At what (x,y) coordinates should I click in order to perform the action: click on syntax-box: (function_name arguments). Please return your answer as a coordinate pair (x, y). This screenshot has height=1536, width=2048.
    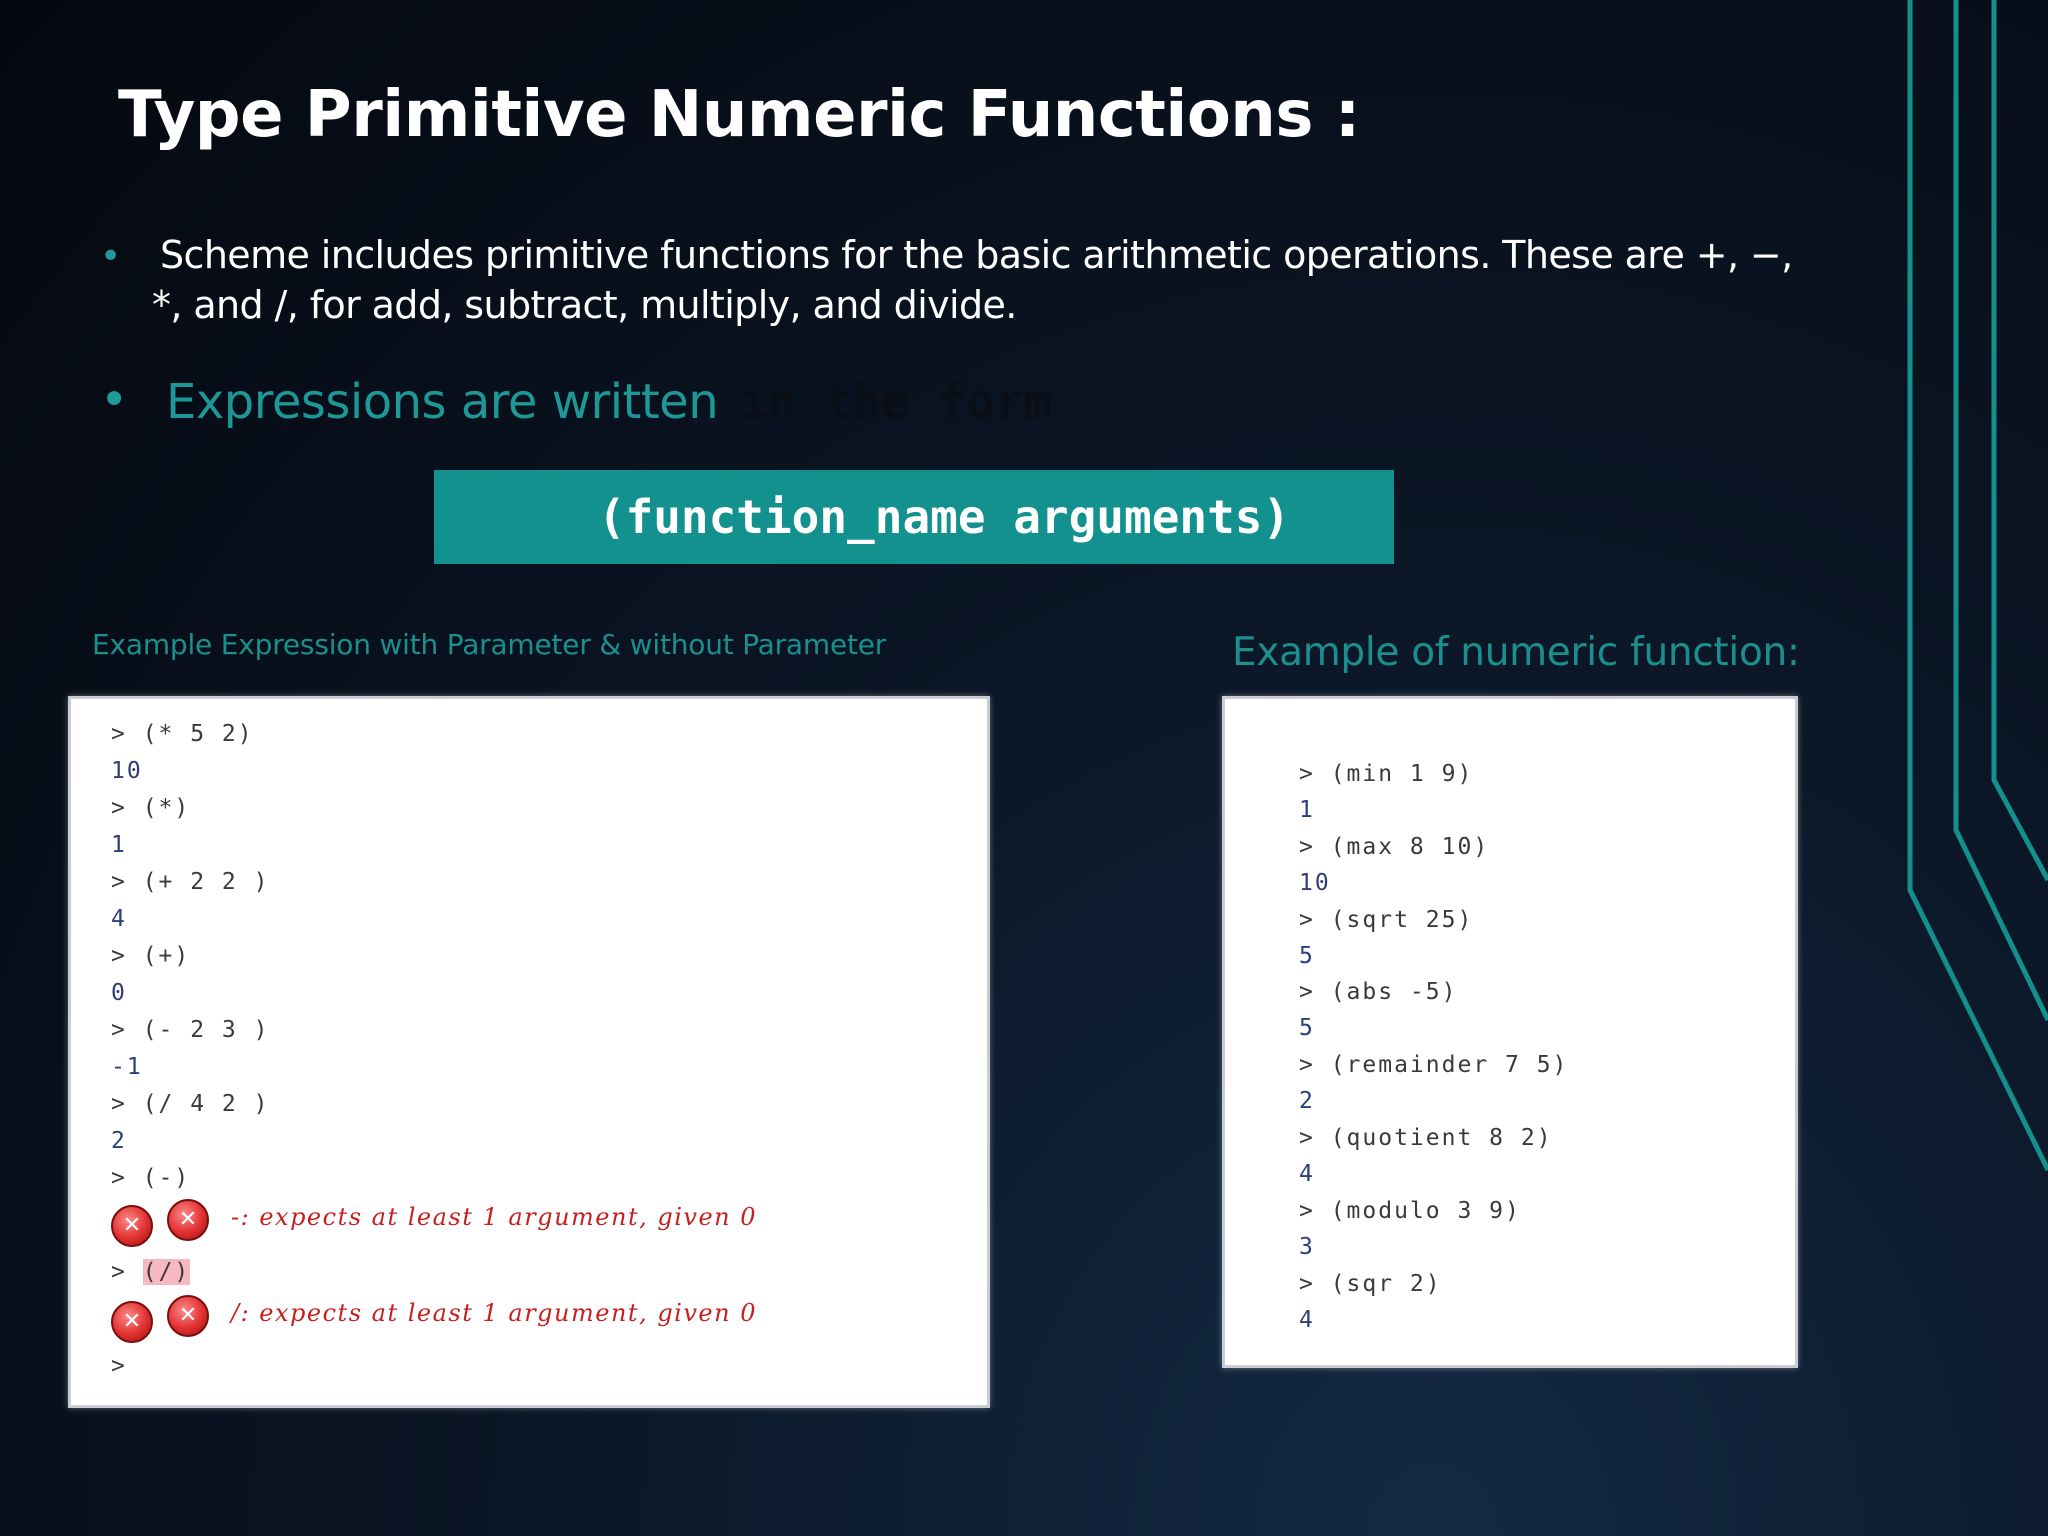
    Looking at the image, I should click on (914, 517).